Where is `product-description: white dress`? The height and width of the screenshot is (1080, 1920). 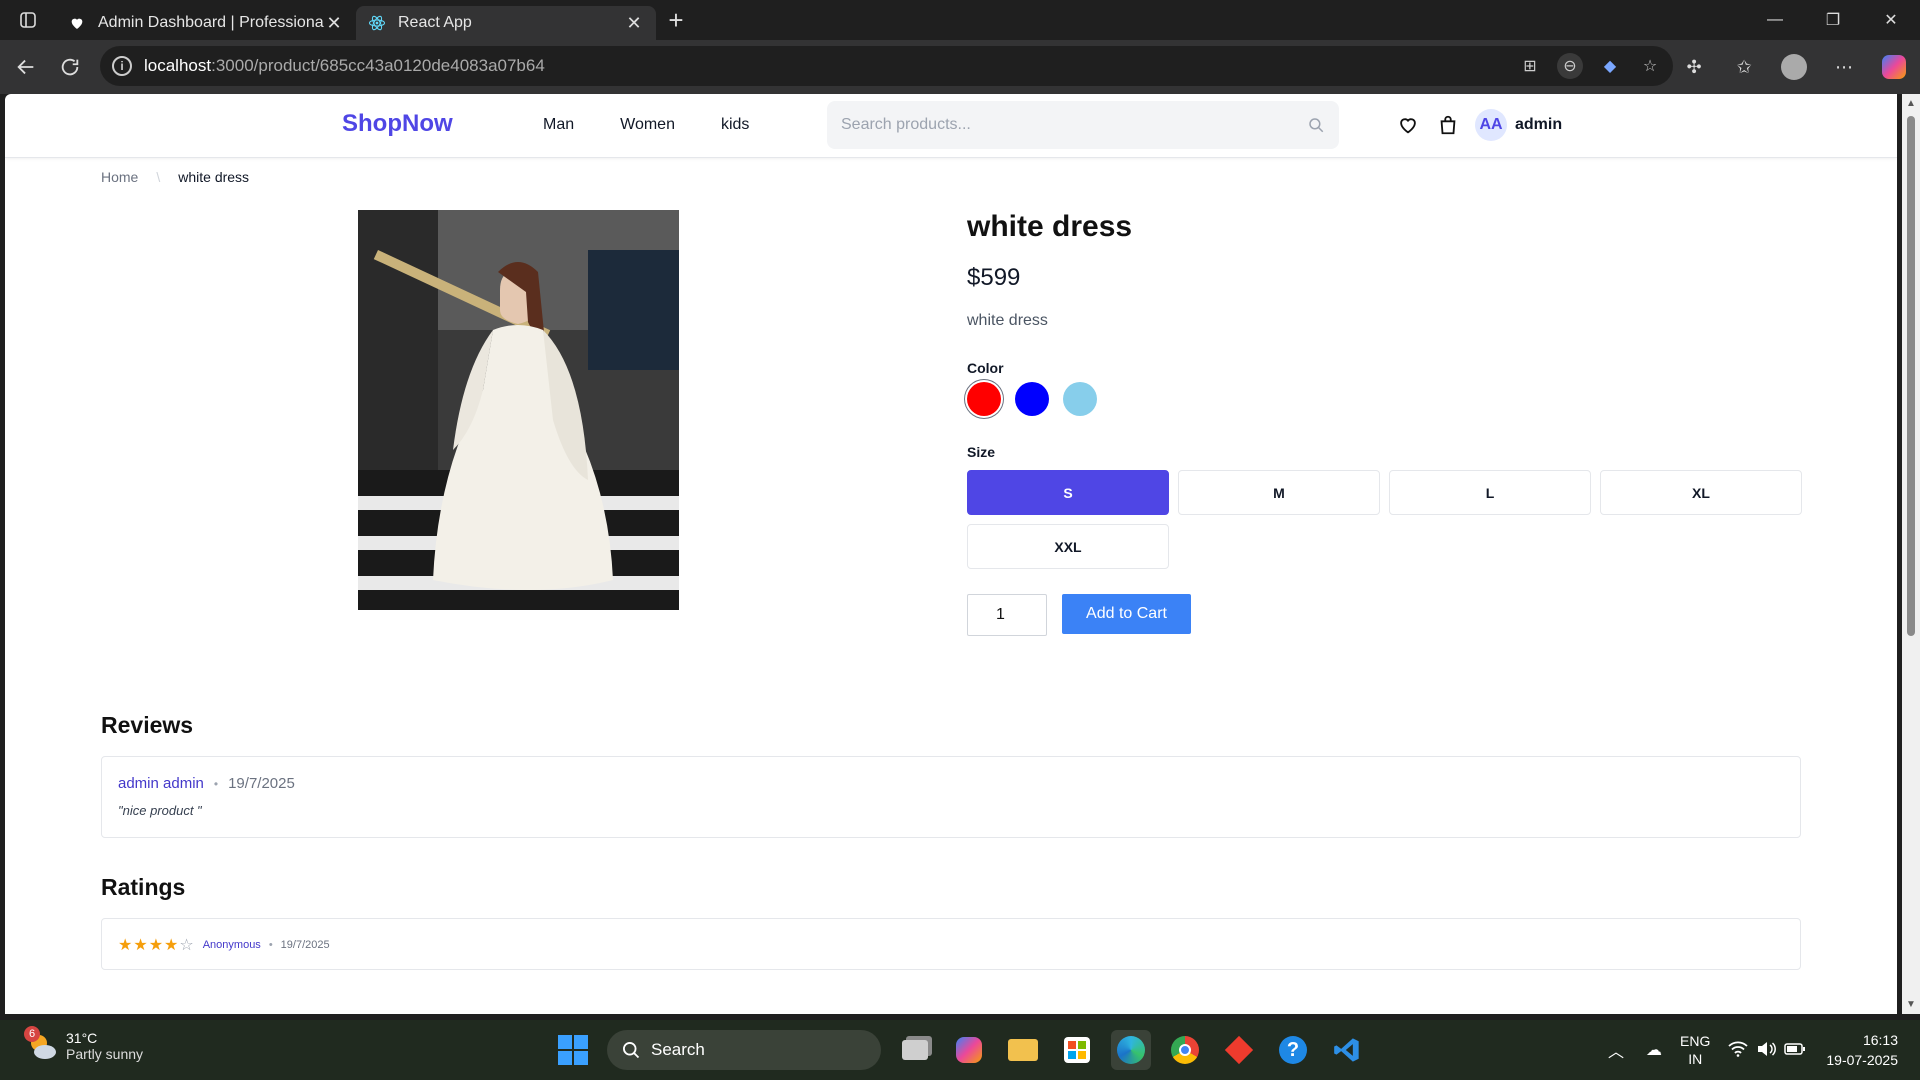
product-description: white dress is located at coordinates (1007, 320).